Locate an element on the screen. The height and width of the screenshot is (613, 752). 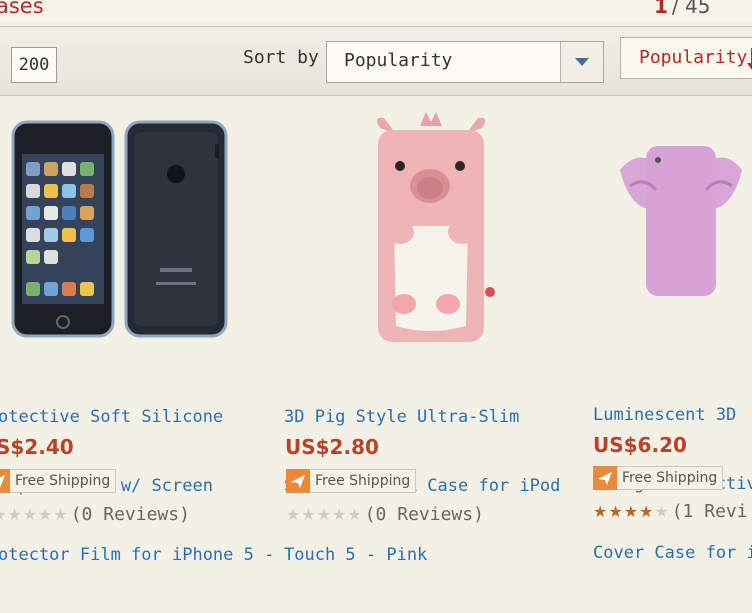
product-title-line: 3D Pig Style Ultra-Slim is located at coordinates (402, 417).